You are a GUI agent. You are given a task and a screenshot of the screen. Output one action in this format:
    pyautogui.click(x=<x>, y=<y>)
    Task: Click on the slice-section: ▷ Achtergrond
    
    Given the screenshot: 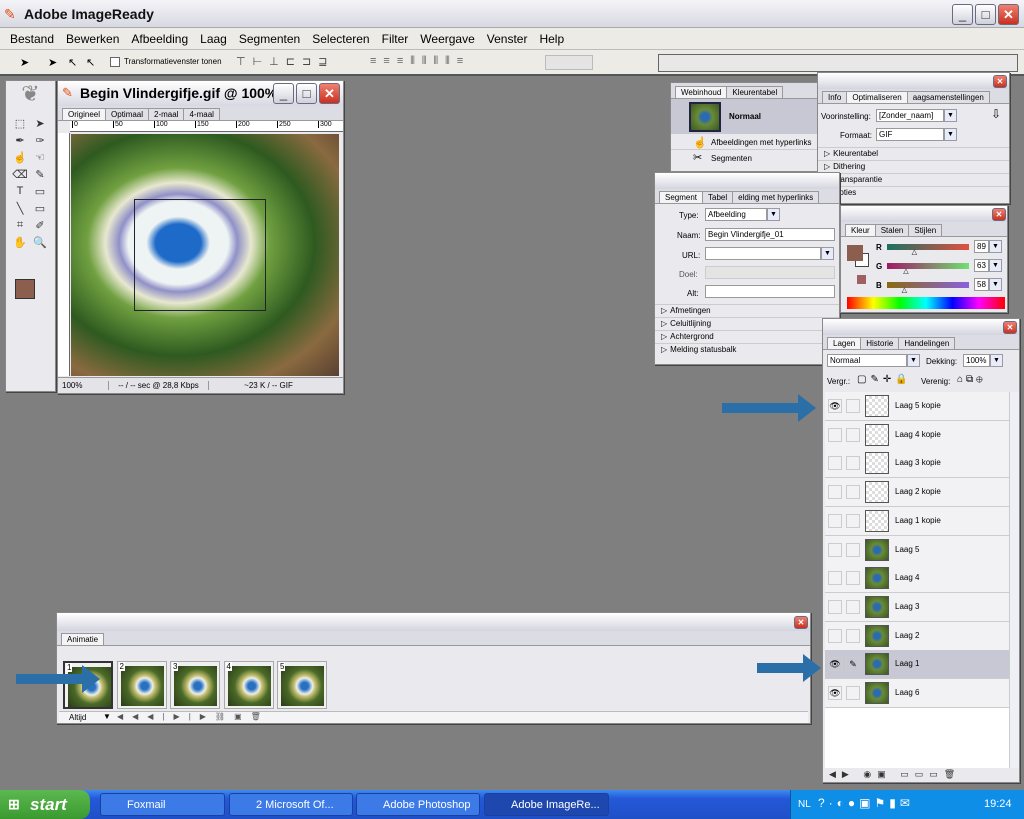 What is the action you would take?
    pyautogui.click(x=747, y=336)
    